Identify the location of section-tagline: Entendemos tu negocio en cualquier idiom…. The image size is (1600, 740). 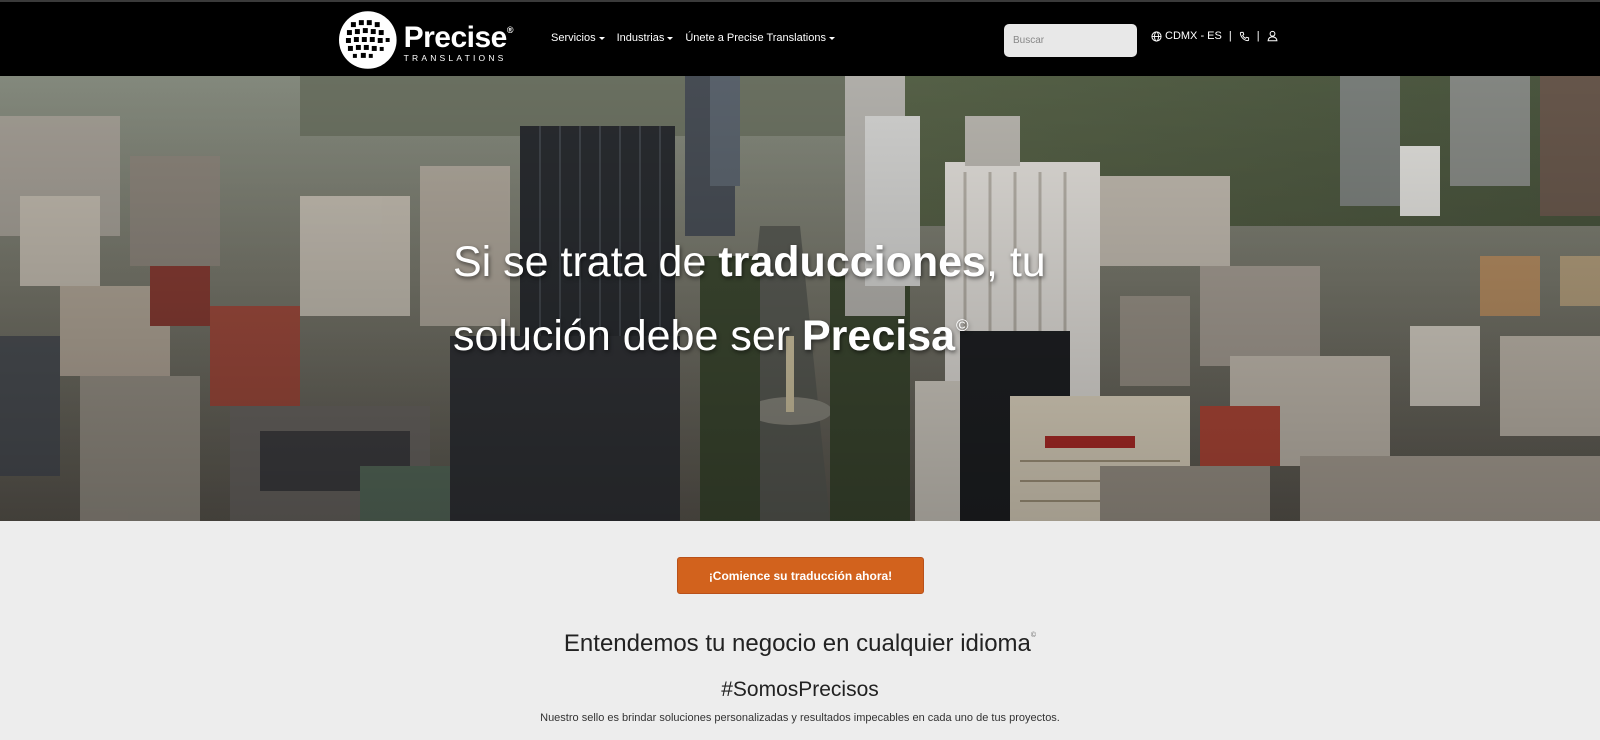
(800, 644).